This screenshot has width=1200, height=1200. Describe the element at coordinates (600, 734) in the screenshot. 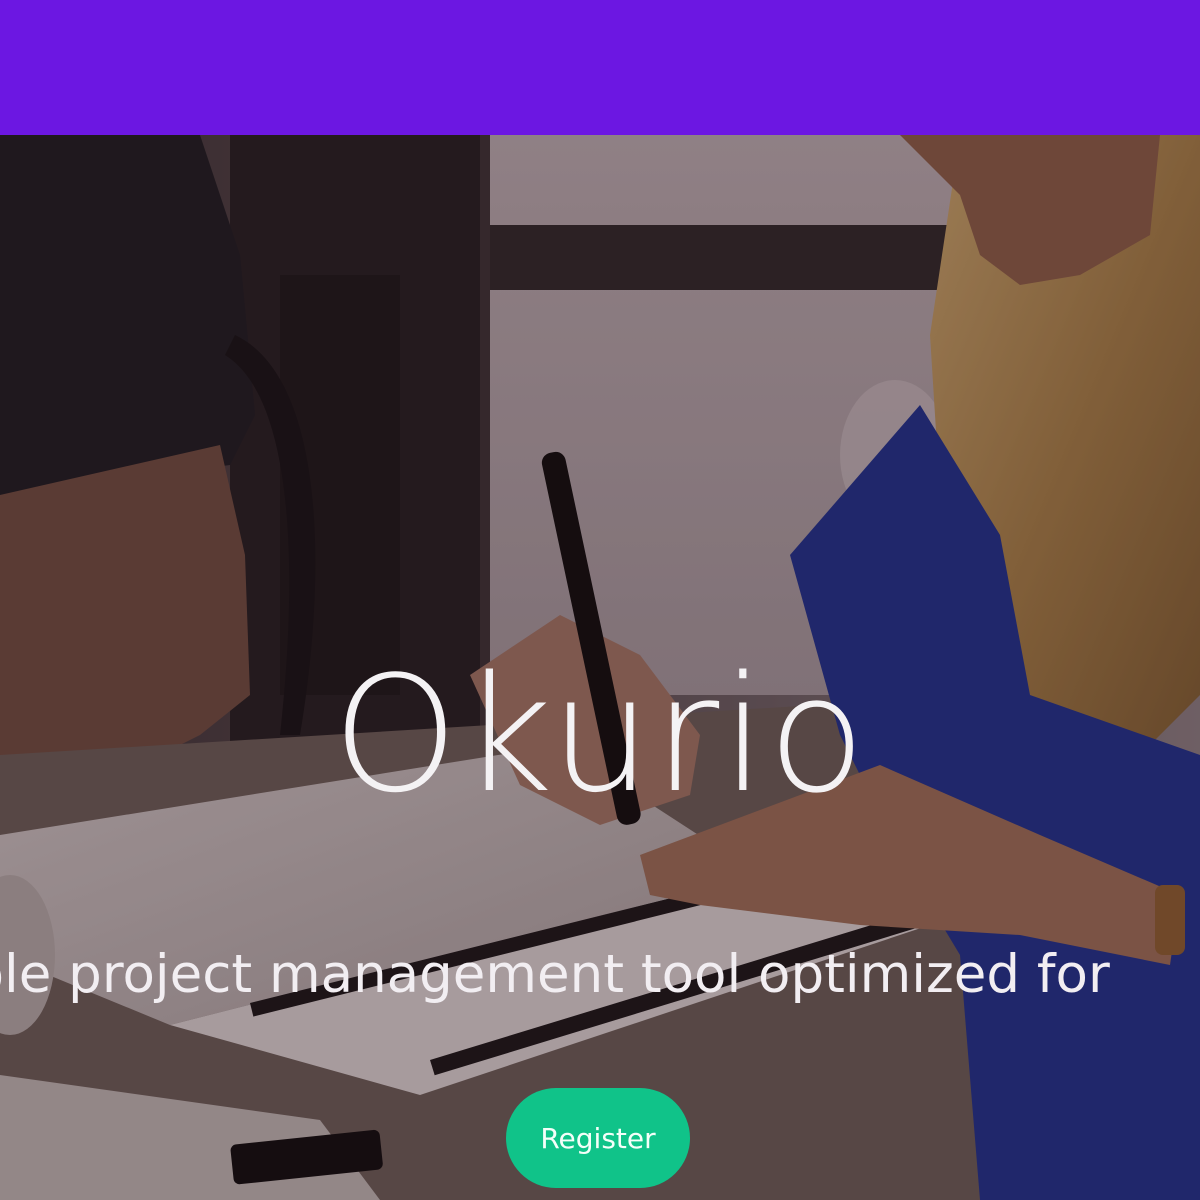

I see `brand-title: Okurio` at that location.